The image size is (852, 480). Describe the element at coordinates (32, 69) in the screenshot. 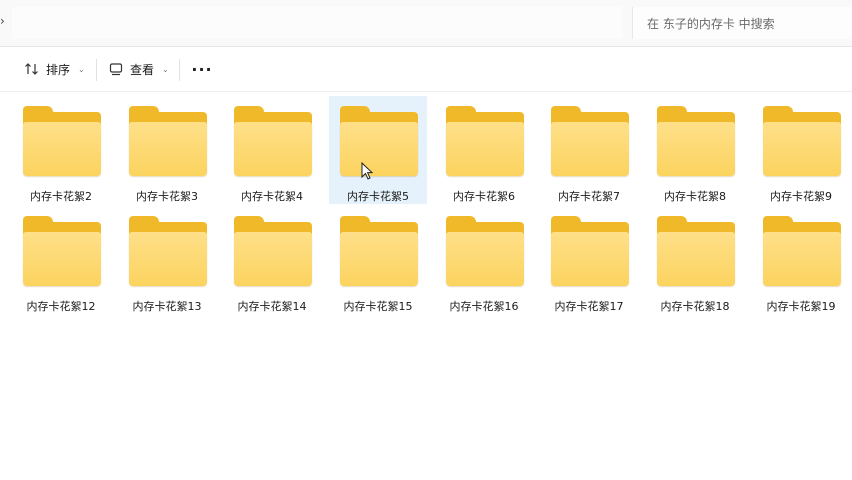

I see `sort-icon` at that location.